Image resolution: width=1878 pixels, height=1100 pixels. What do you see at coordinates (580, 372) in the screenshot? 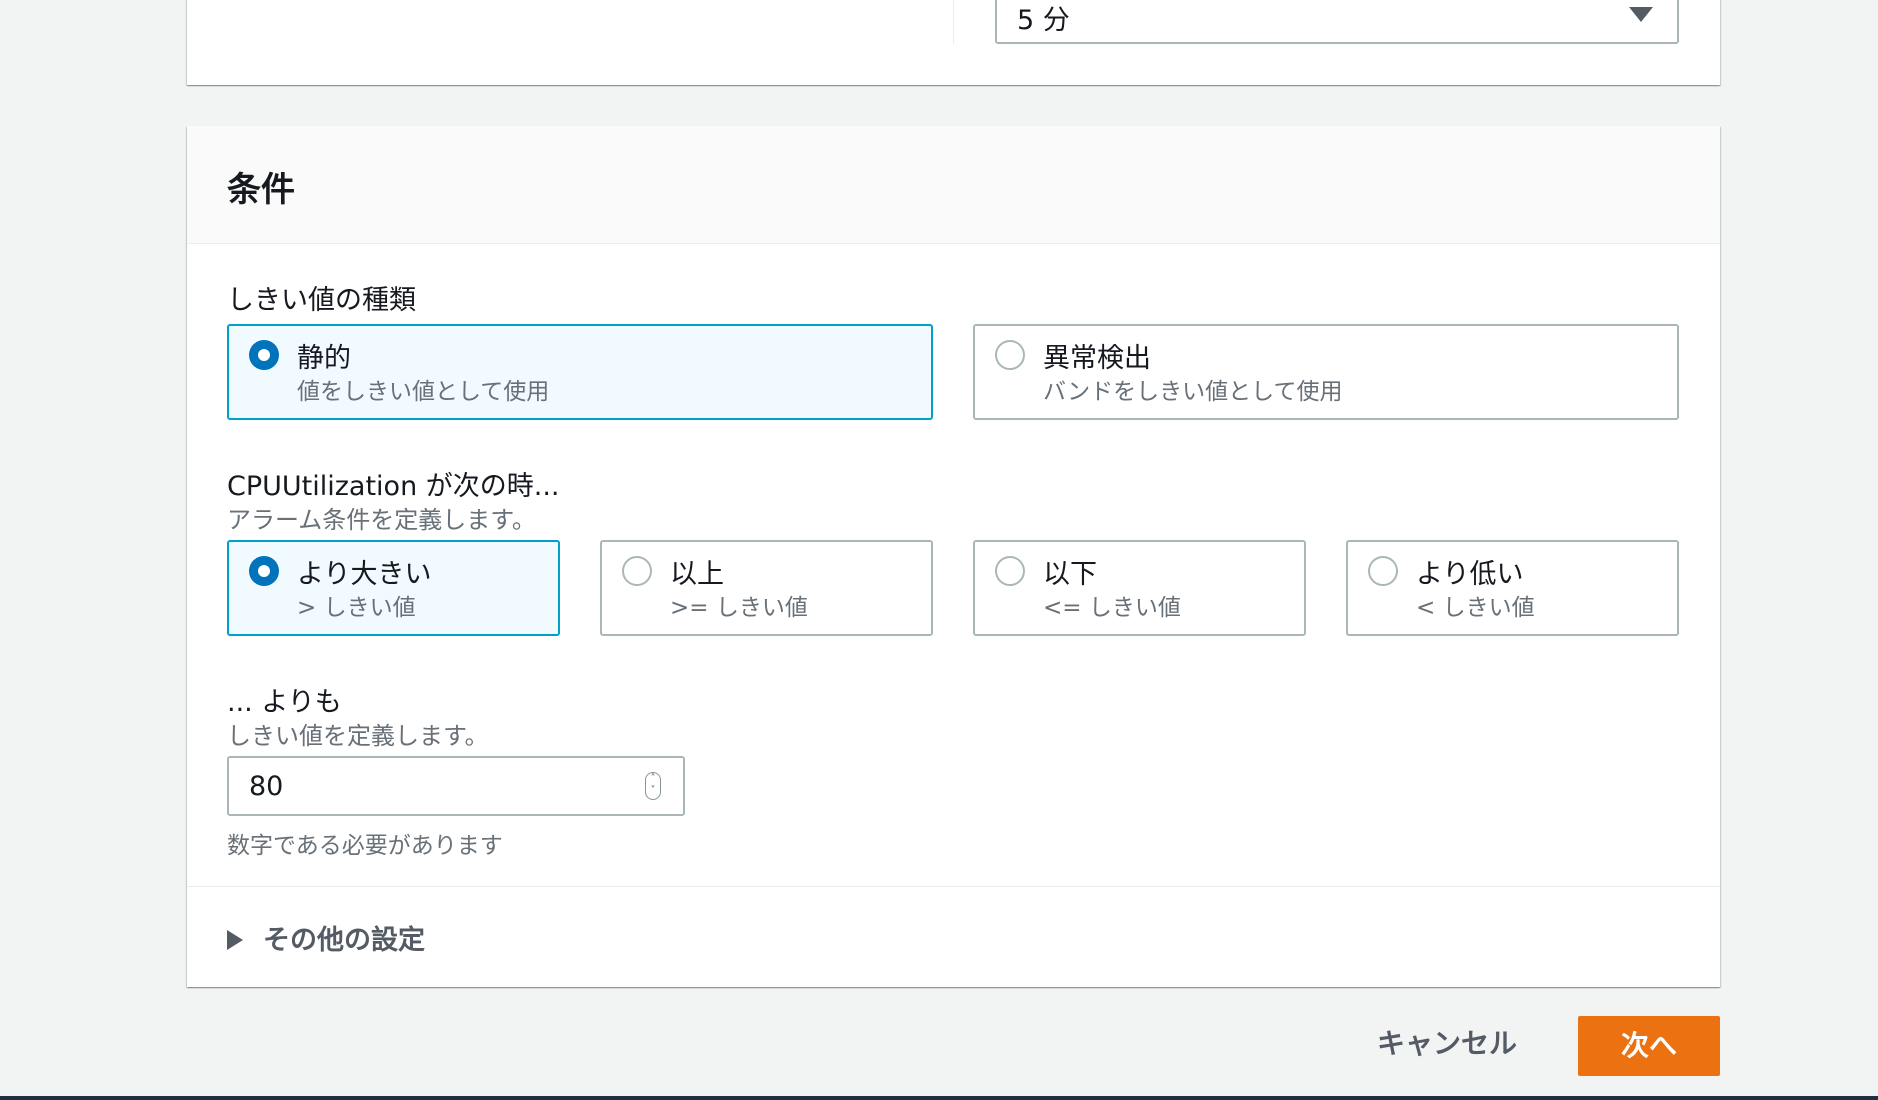
I see `threshold-type-static-tile: 静的 値をしきい値として使用` at bounding box center [580, 372].